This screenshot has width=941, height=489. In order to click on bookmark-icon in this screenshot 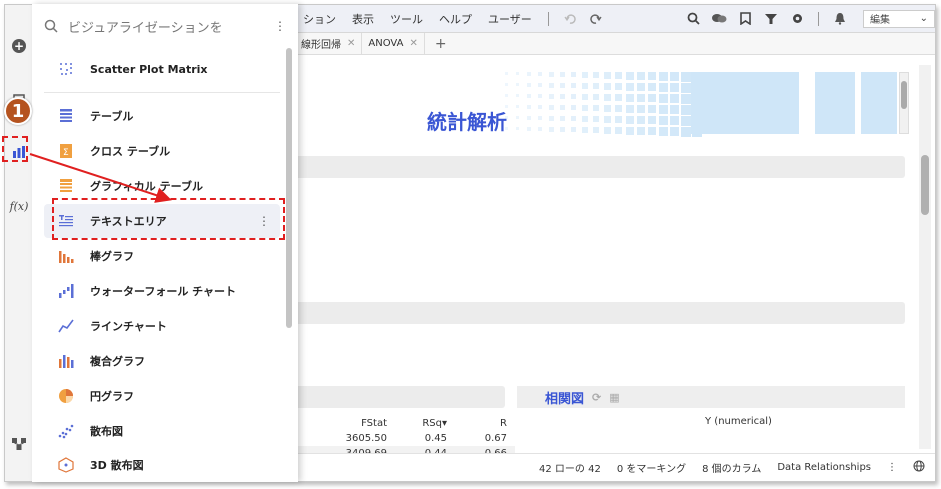, I will do `click(745, 19)`.